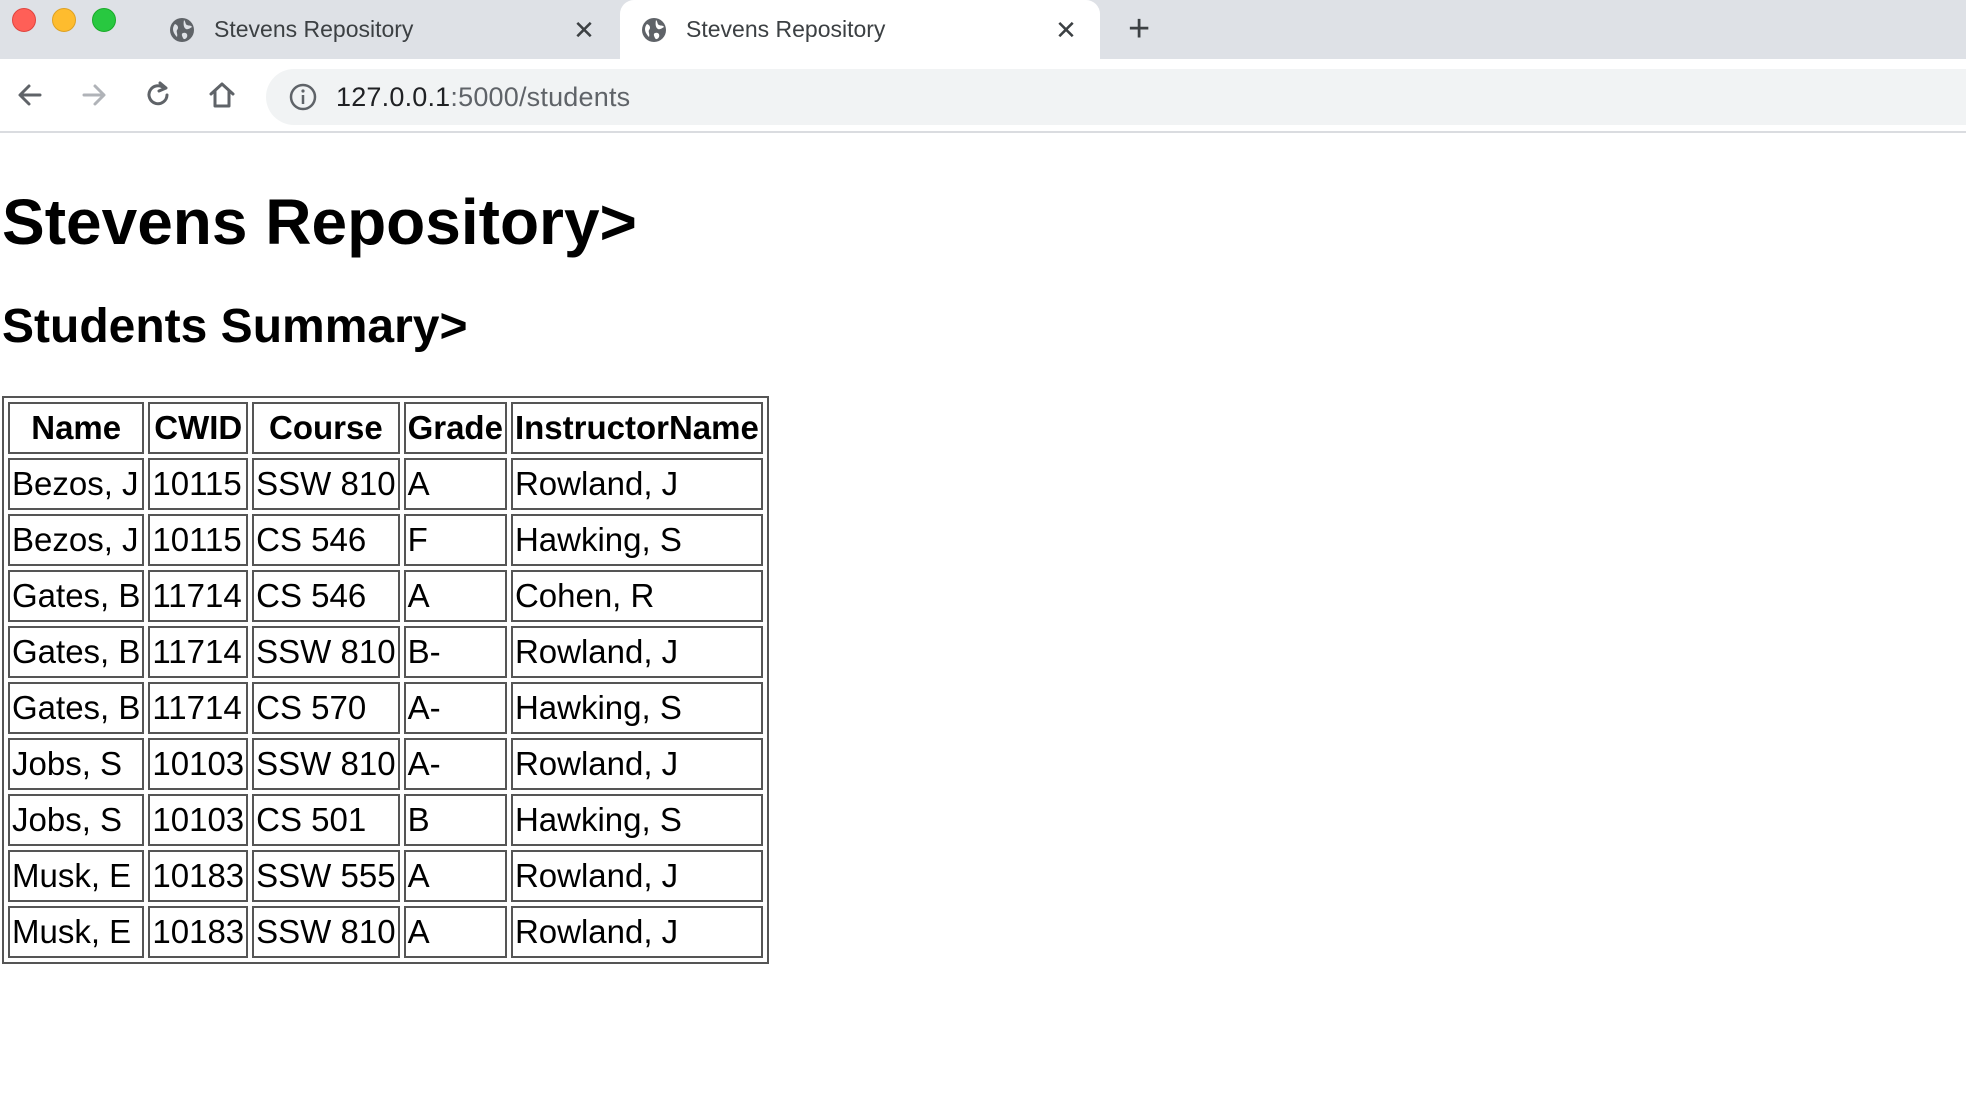  Describe the element at coordinates (303, 97) in the screenshot. I see `info-icon` at that location.